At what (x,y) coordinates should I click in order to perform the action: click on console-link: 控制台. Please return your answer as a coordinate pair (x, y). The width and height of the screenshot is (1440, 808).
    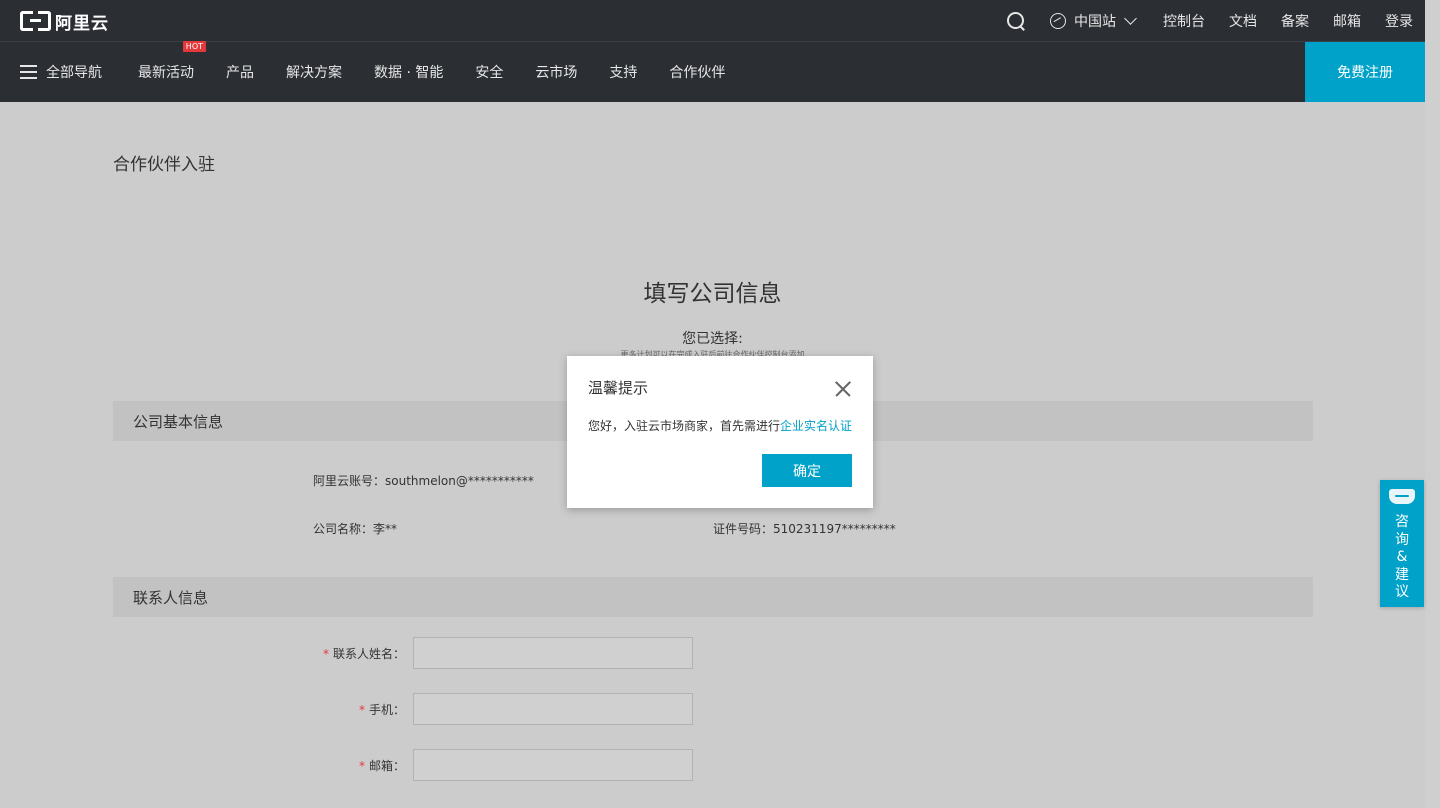
    Looking at the image, I should click on (1184, 21).